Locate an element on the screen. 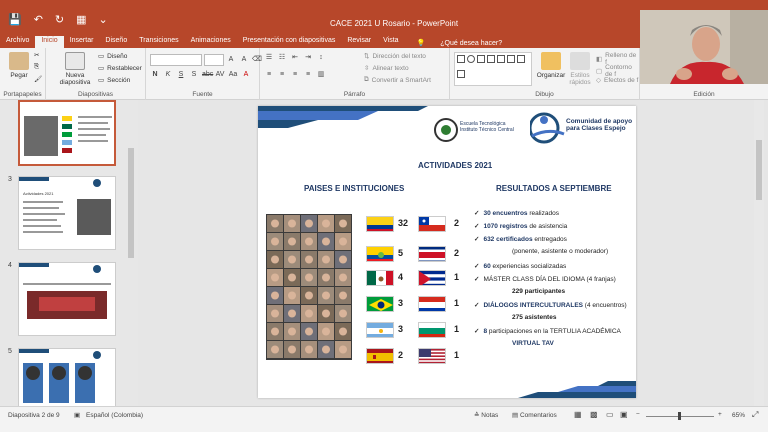 The height and width of the screenshot is (432, 768). tell-me-box: 💡 ¿Qué desea hacer? is located at coordinates (460, 42).